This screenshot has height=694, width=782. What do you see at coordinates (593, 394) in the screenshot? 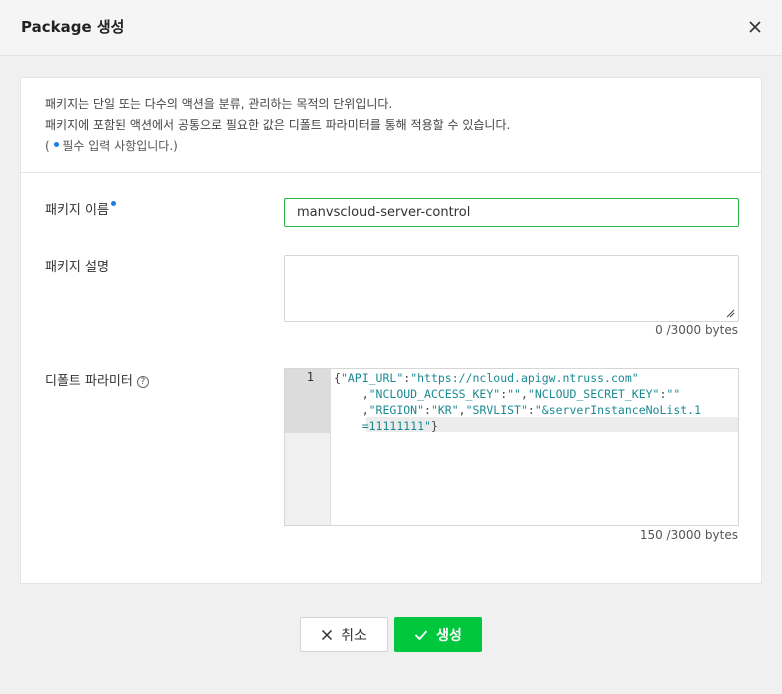
I see `code-token: "NCLOUD_SECRET_KEY"` at bounding box center [593, 394].